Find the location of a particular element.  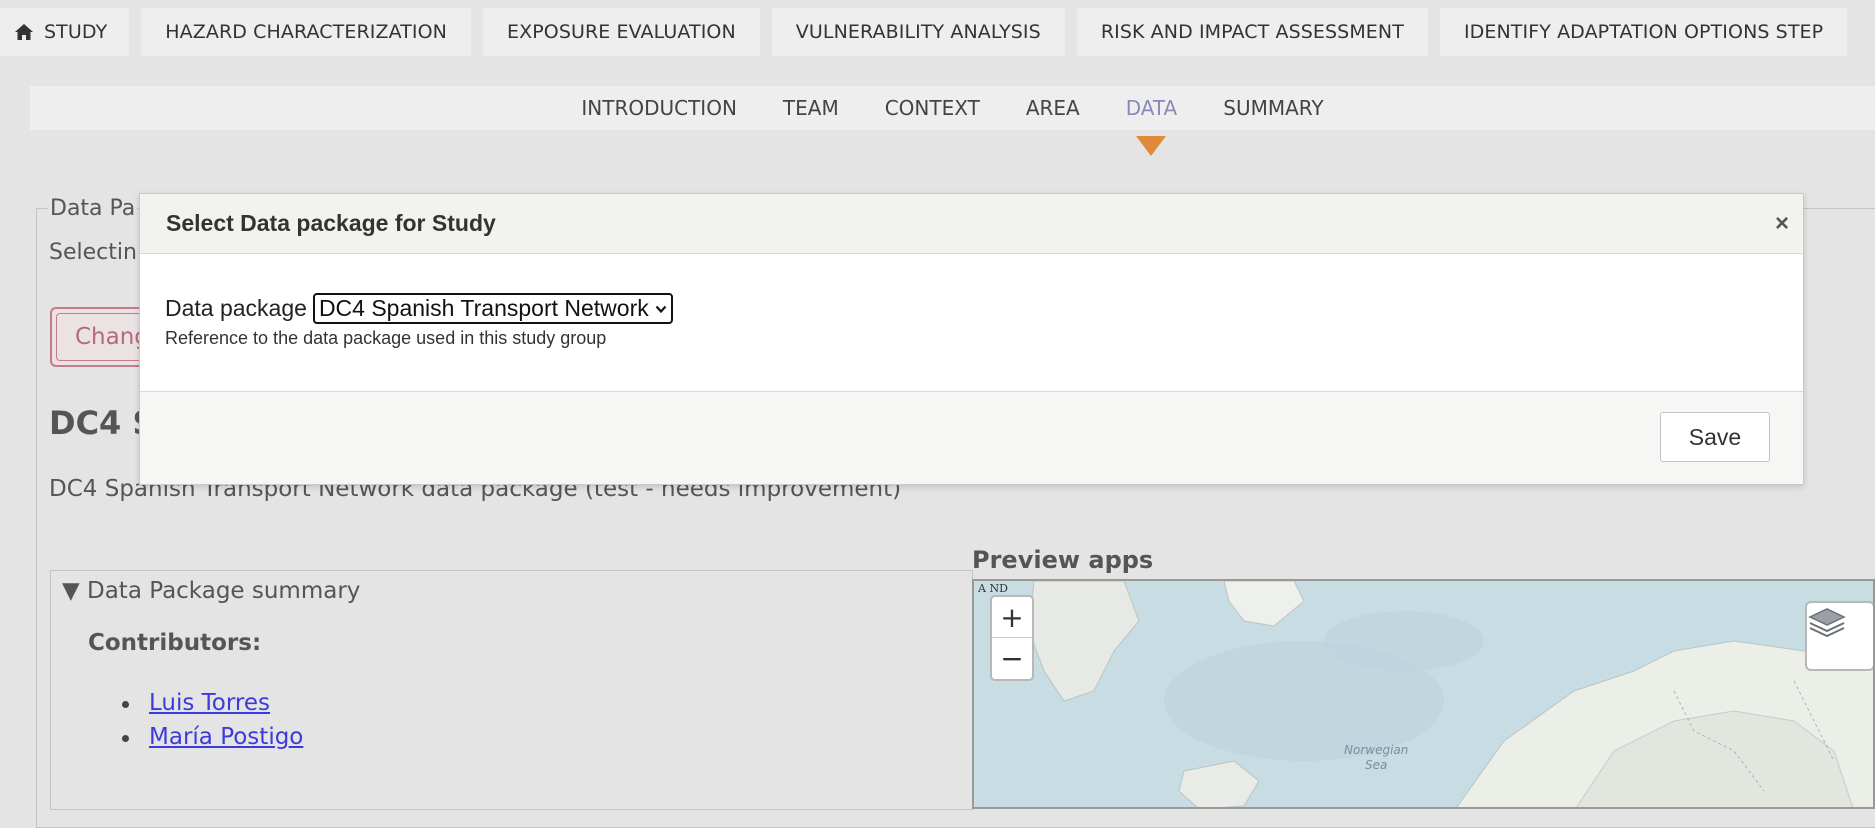

fieldset-legend: Data Pa is located at coordinates (93, 208).